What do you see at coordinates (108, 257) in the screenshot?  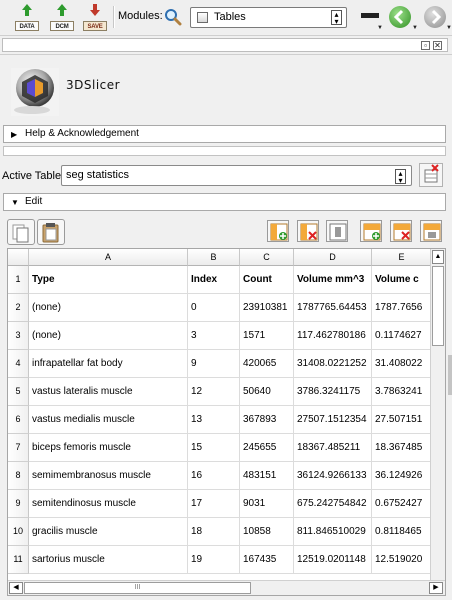 I see `column-header: A` at bounding box center [108, 257].